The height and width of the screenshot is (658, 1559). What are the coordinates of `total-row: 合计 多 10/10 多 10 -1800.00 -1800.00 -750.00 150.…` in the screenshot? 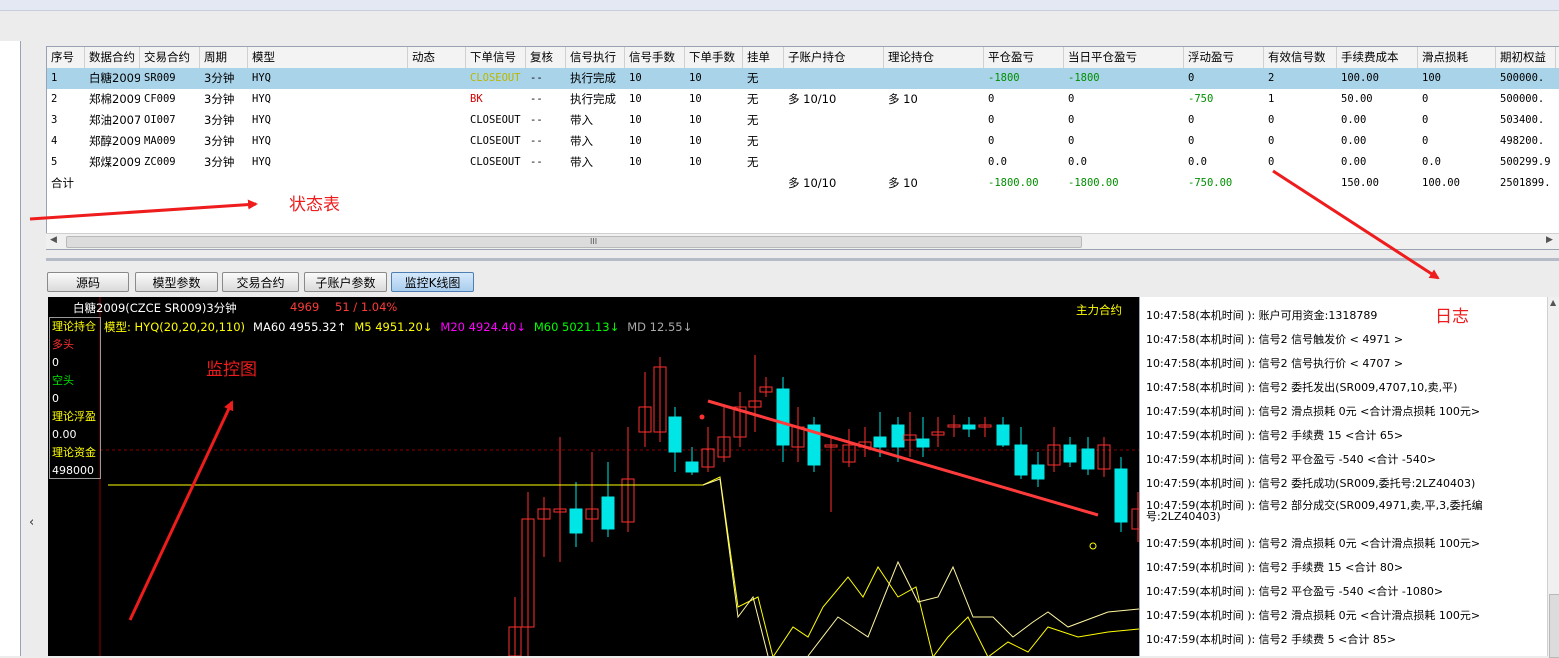 It's located at (803, 183).